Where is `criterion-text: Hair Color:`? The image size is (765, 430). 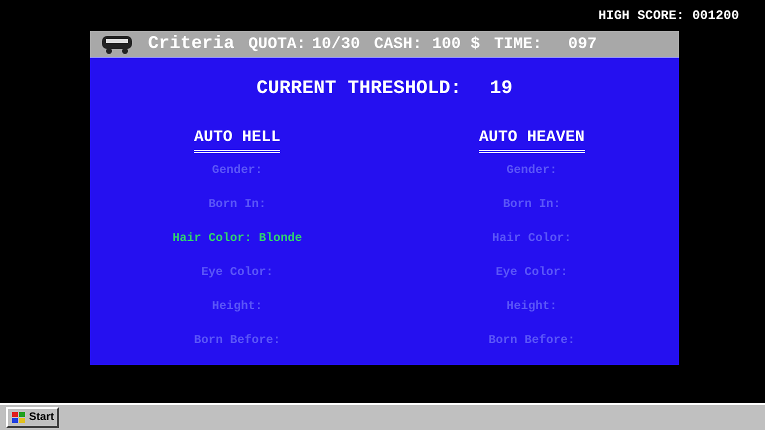 criterion-text: Hair Color: is located at coordinates (532, 238).